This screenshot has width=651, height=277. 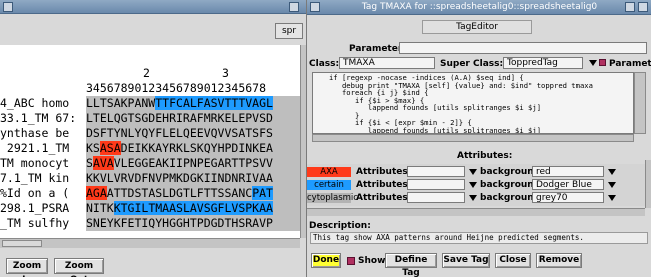 I want to click on tagged-segment-red: AVA, so click(x=103, y=163).